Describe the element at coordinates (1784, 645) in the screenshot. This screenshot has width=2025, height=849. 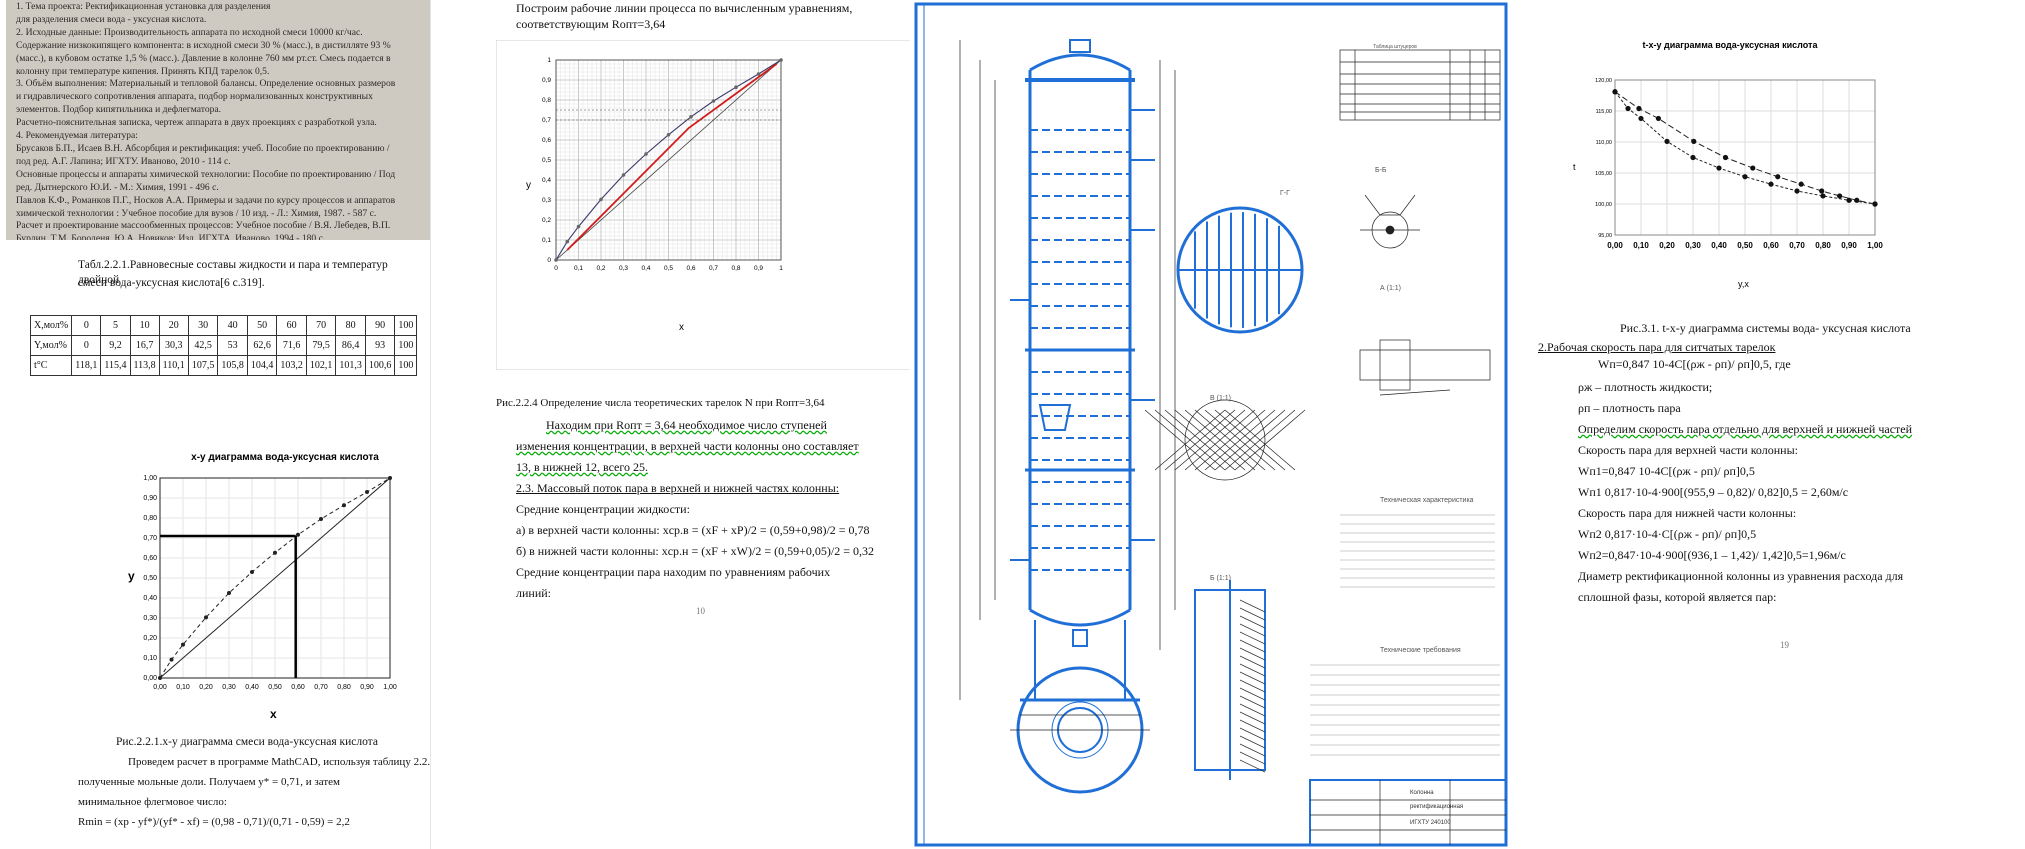
I see `p4-page-number: 19` at that location.